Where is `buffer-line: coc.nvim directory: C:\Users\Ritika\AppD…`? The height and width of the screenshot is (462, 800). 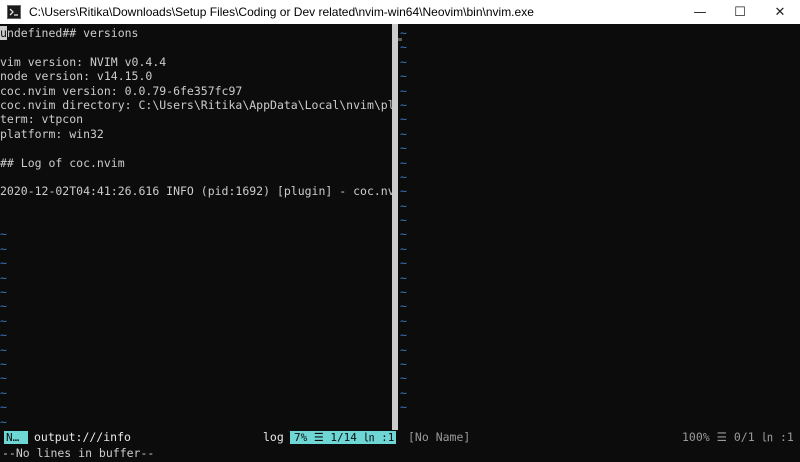
buffer-line: coc.nvim directory: C:\Users\Ritika\AppD… is located at coordinates (196, 104).